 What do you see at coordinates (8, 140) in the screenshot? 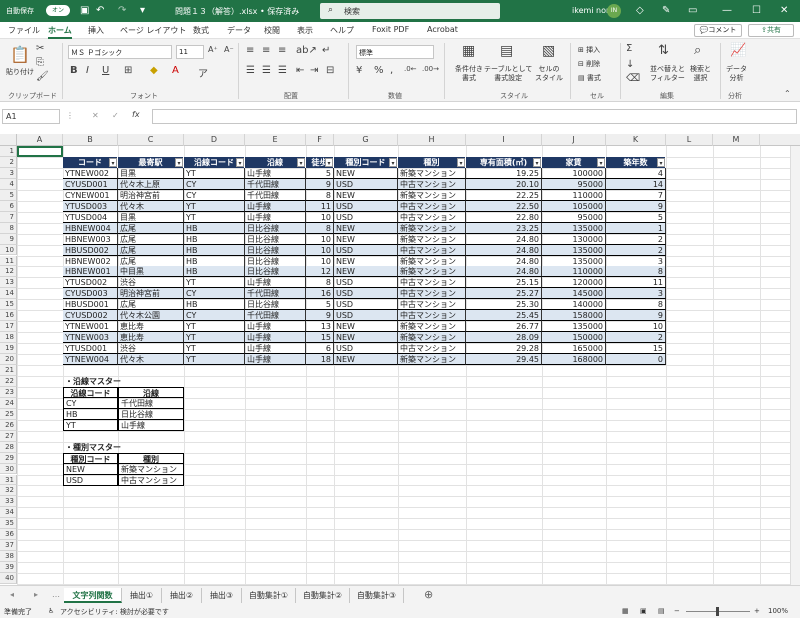
I see `select-all-corner` at bounding box center [8, 140].